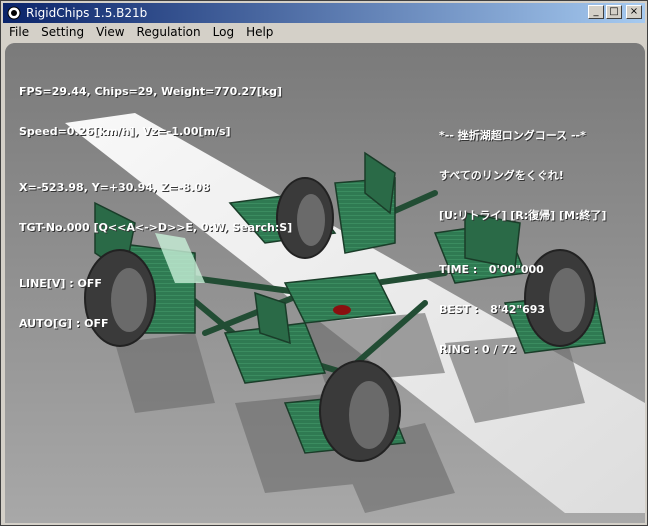  What do you see at coordinates (516, 269) in the screenshot?
I see `hud-time-value: 0'00"000` at bounding box center [516, 269].